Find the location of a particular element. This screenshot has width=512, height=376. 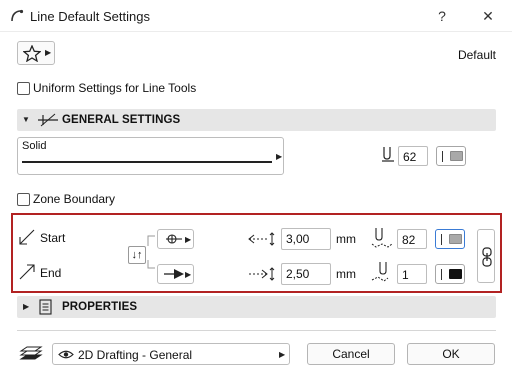

start-arrow-pen-number: 82 is located at coordinates (412, 239).